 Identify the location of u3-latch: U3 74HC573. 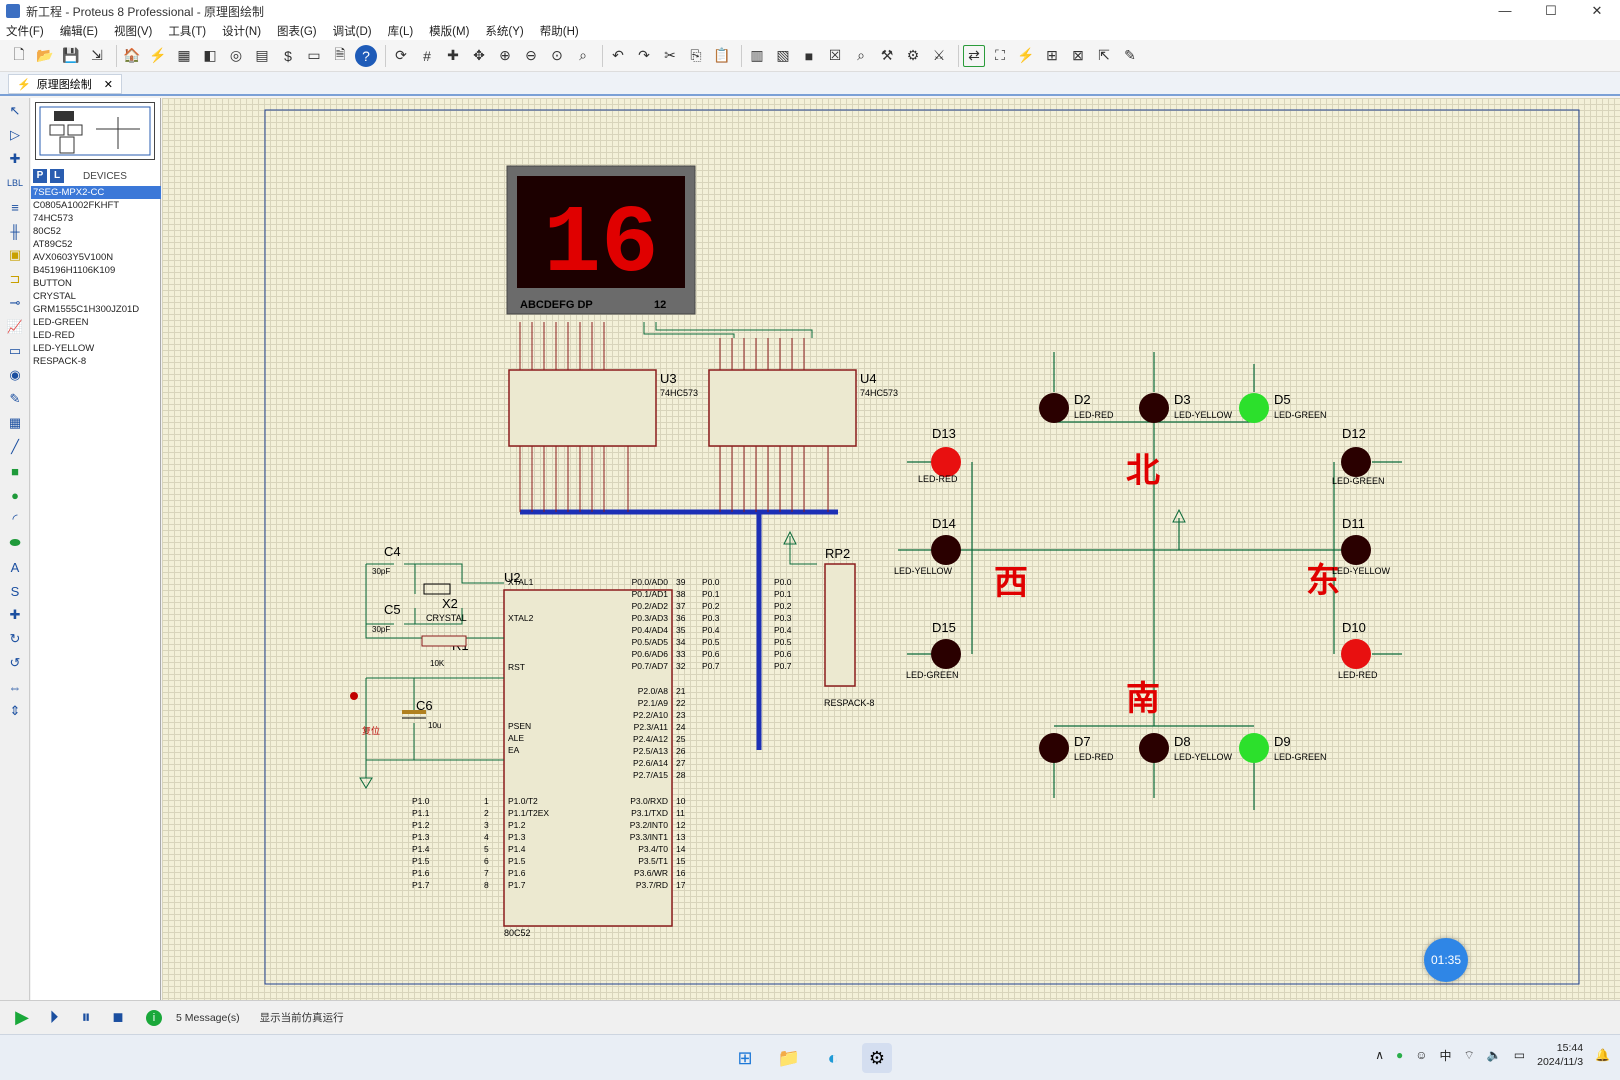
(603, 408).